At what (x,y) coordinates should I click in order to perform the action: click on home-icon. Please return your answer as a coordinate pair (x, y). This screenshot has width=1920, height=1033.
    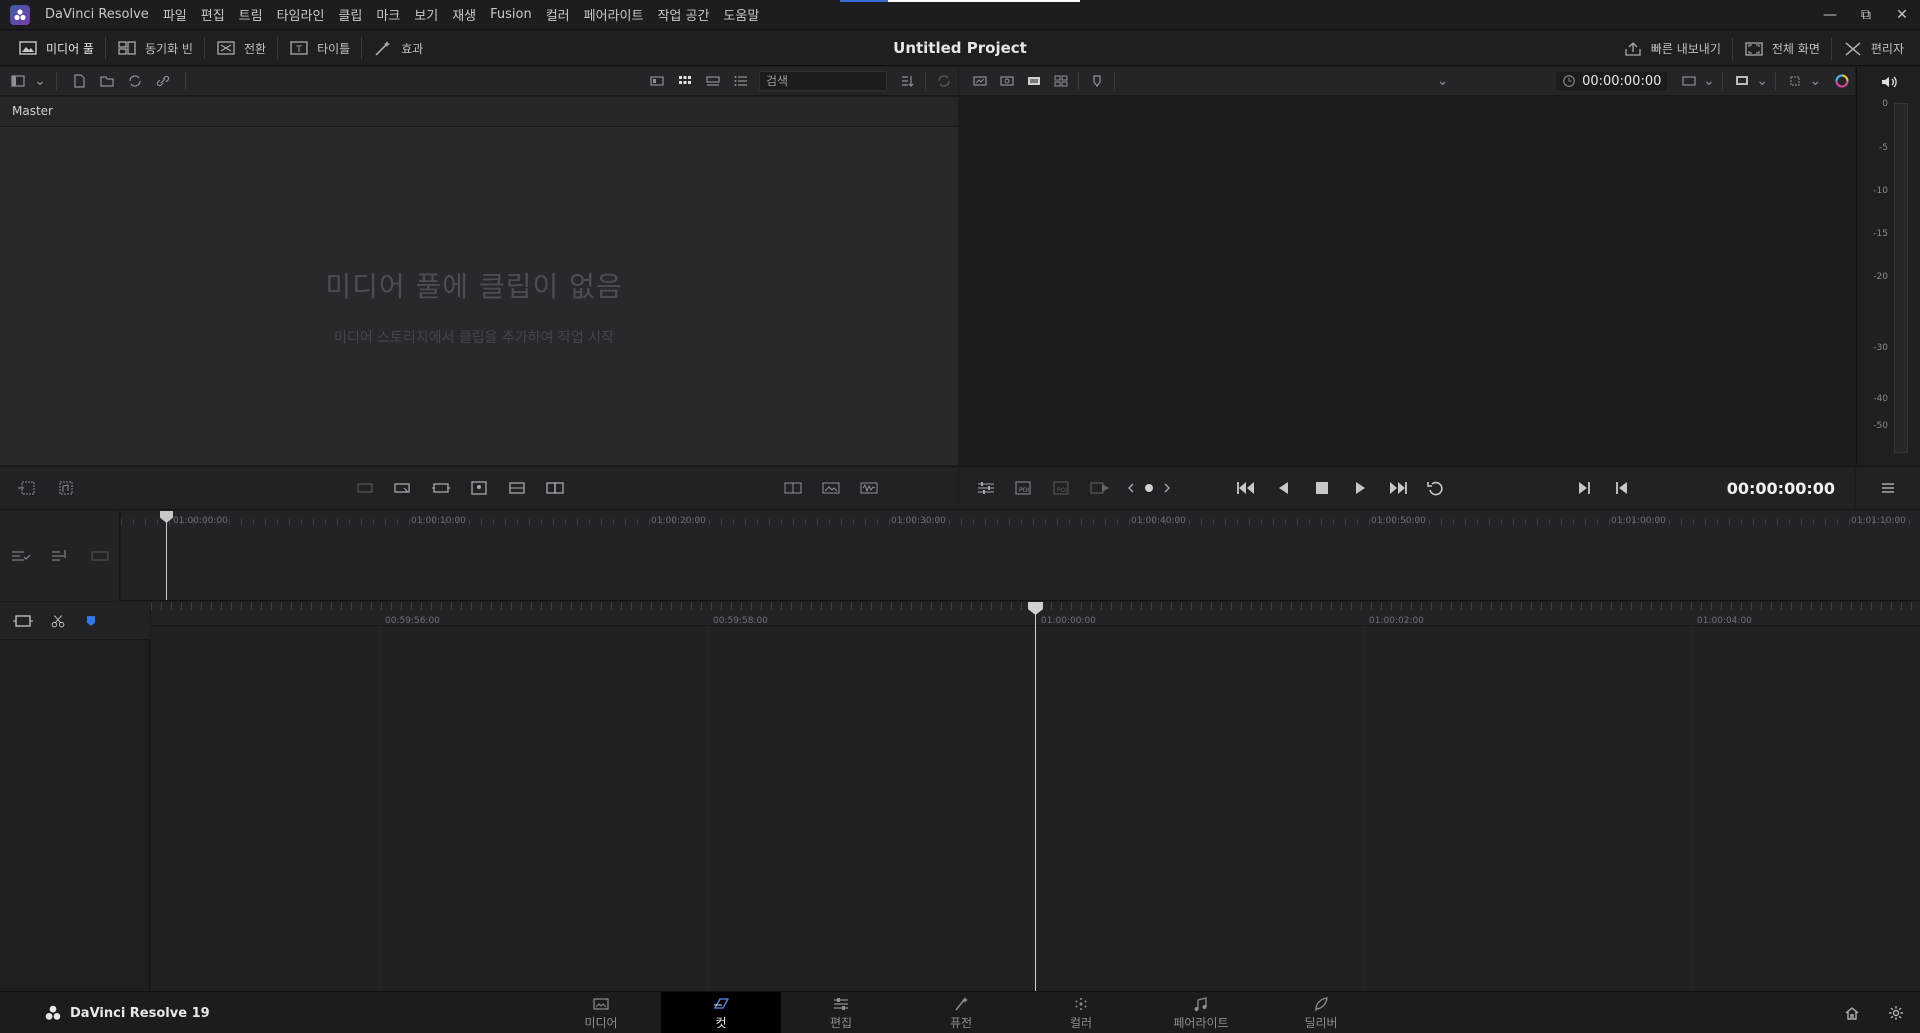
    Looking at the image, I should click on (1852, 1013).